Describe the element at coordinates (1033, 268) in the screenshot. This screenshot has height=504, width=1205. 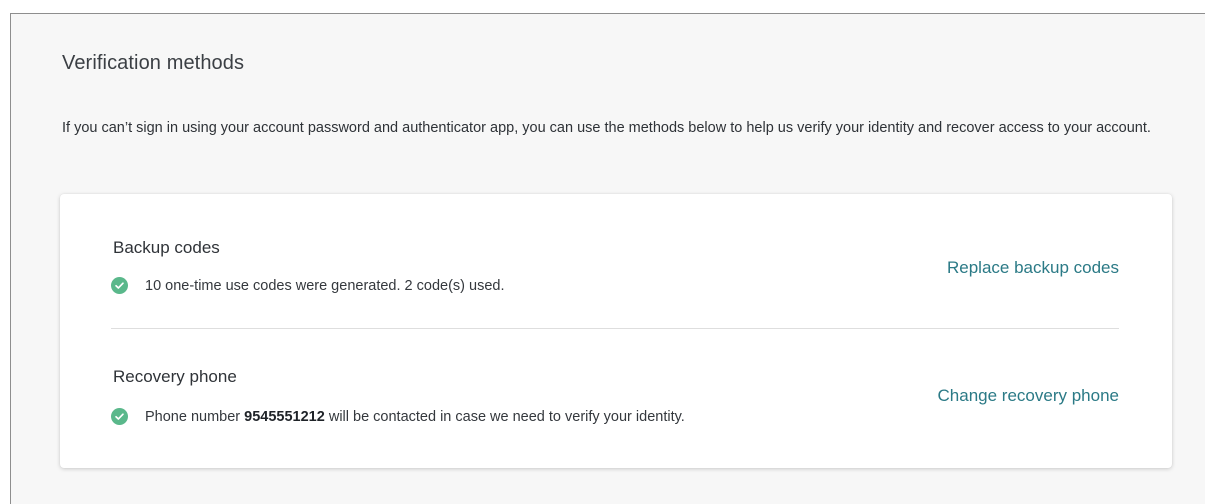
I see `replace-backup-codes-link: Replace backup codes` at that location.